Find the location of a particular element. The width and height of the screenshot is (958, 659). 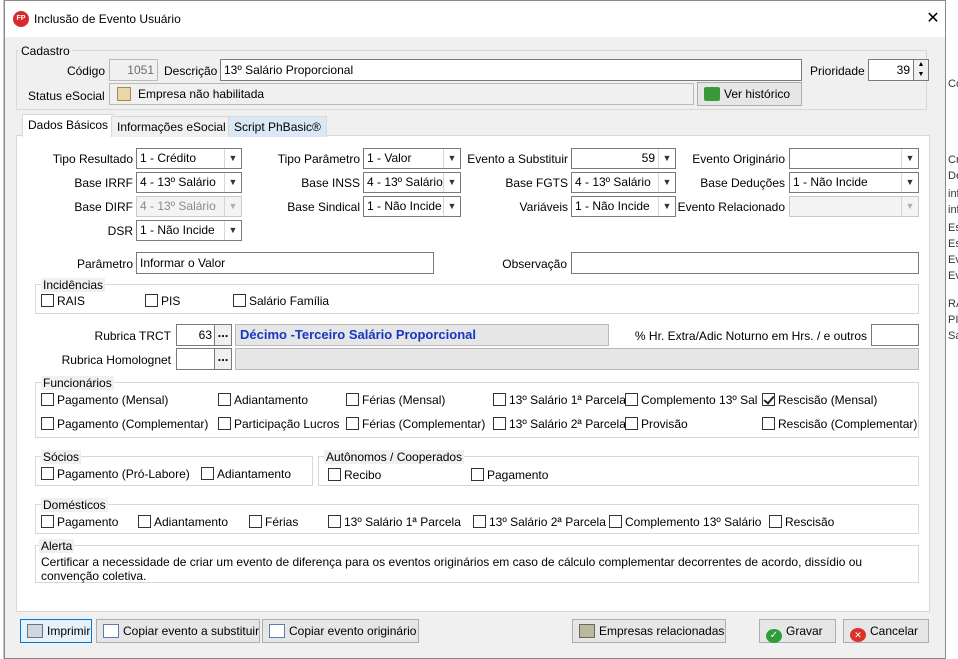

background-text: RA is located at coordinates (953, 304).